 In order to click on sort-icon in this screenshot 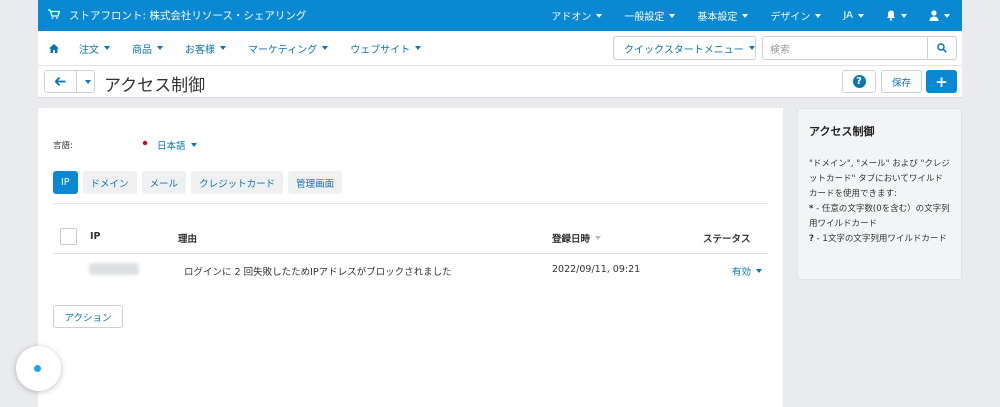, I will do `click(598, 238)`.